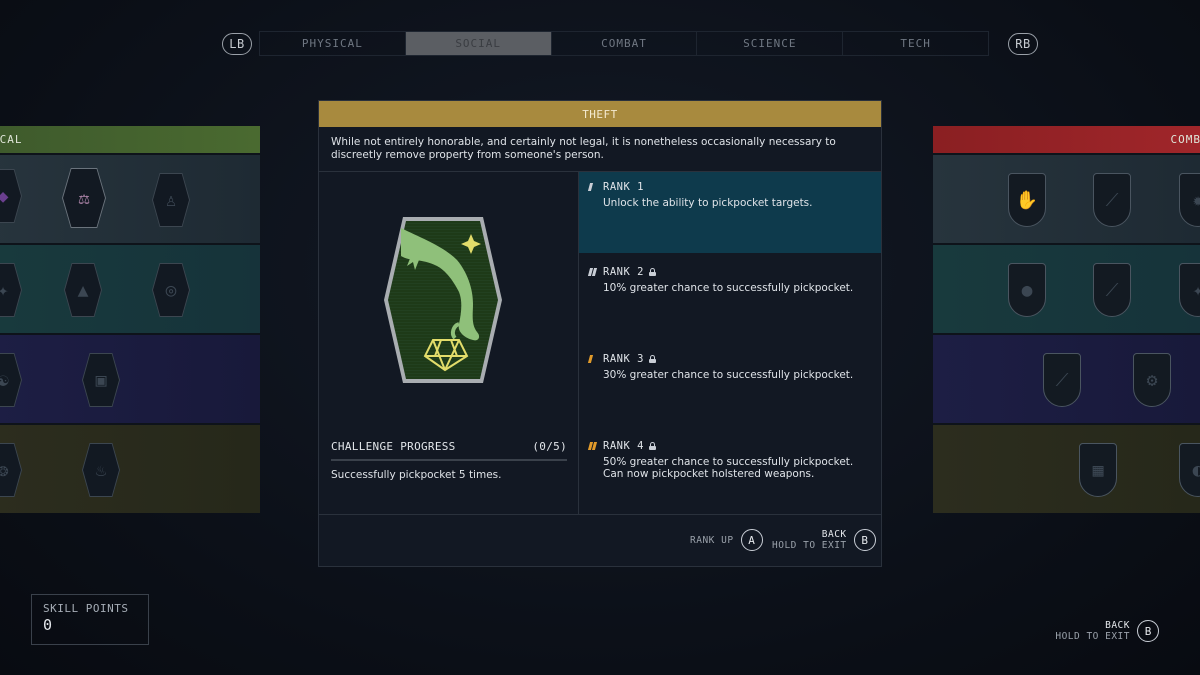 The width and height of the screenshot is (1200, 675). Describe the element at coordinates (11, 470) in the screenshot. I see `skill-badge: ❂` at that location.